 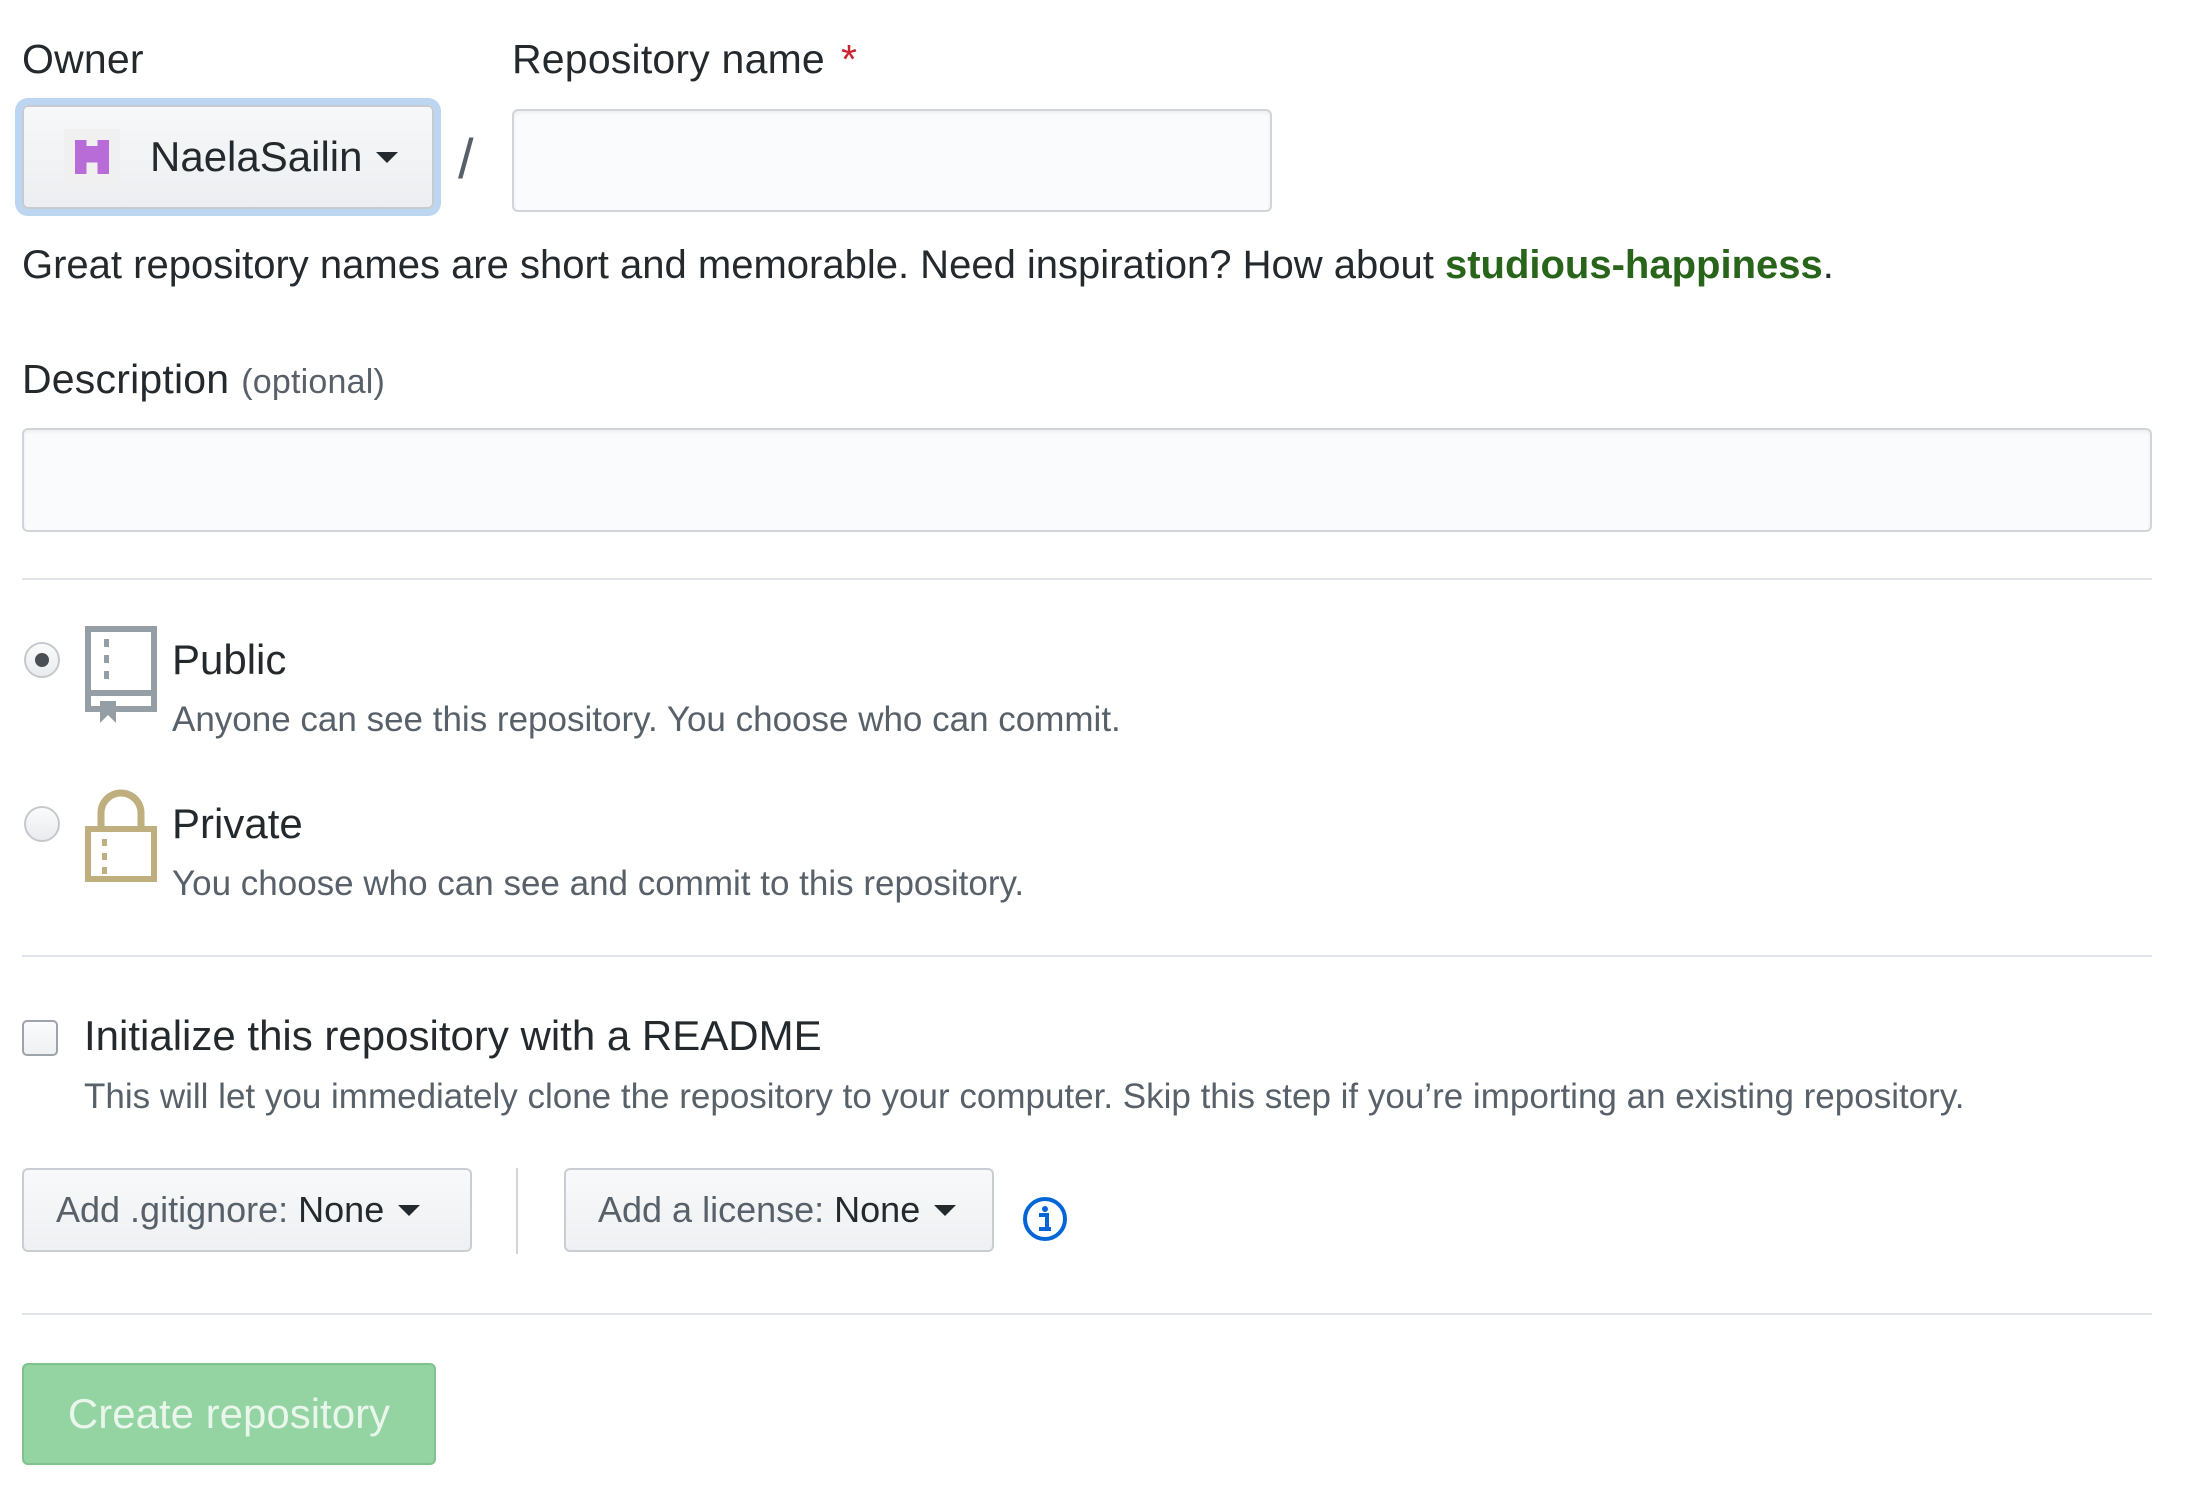 What do you see at coordinates (313, 382) in the screenshot?
I see `description-optional: (optional)` at bounding box center [313, 382].